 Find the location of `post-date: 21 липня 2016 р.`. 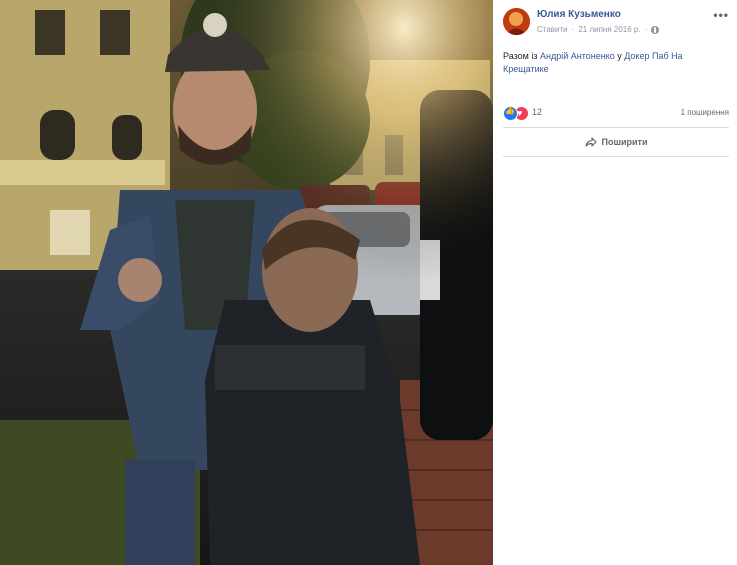

post-date: 21 липня 2016 р. is located at coordinates (609, 29).